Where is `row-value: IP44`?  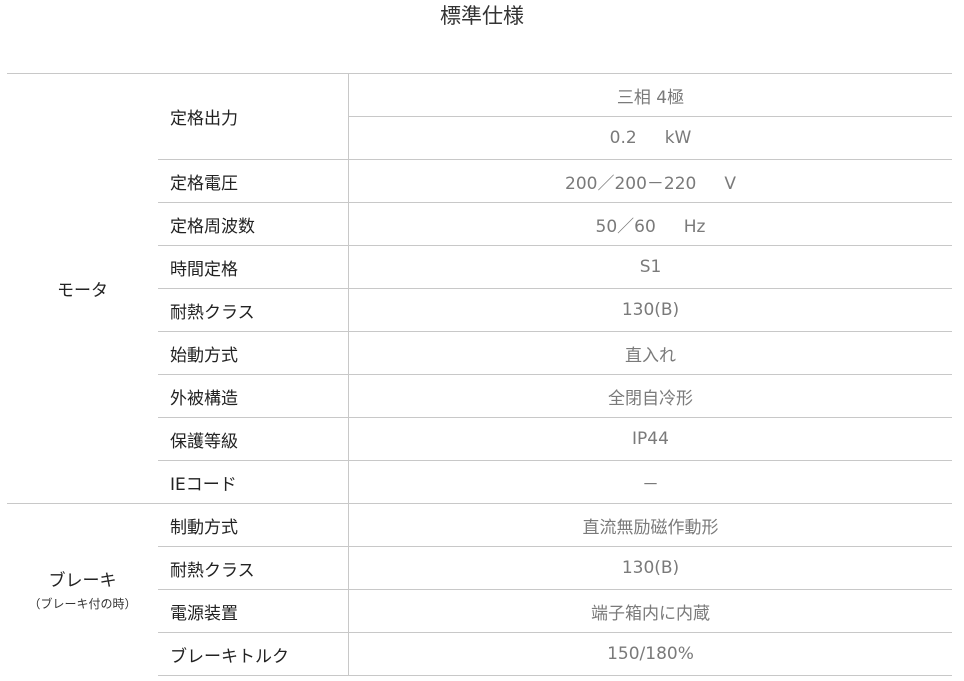 row-value: IP44 is located at coordinates (650, 439).